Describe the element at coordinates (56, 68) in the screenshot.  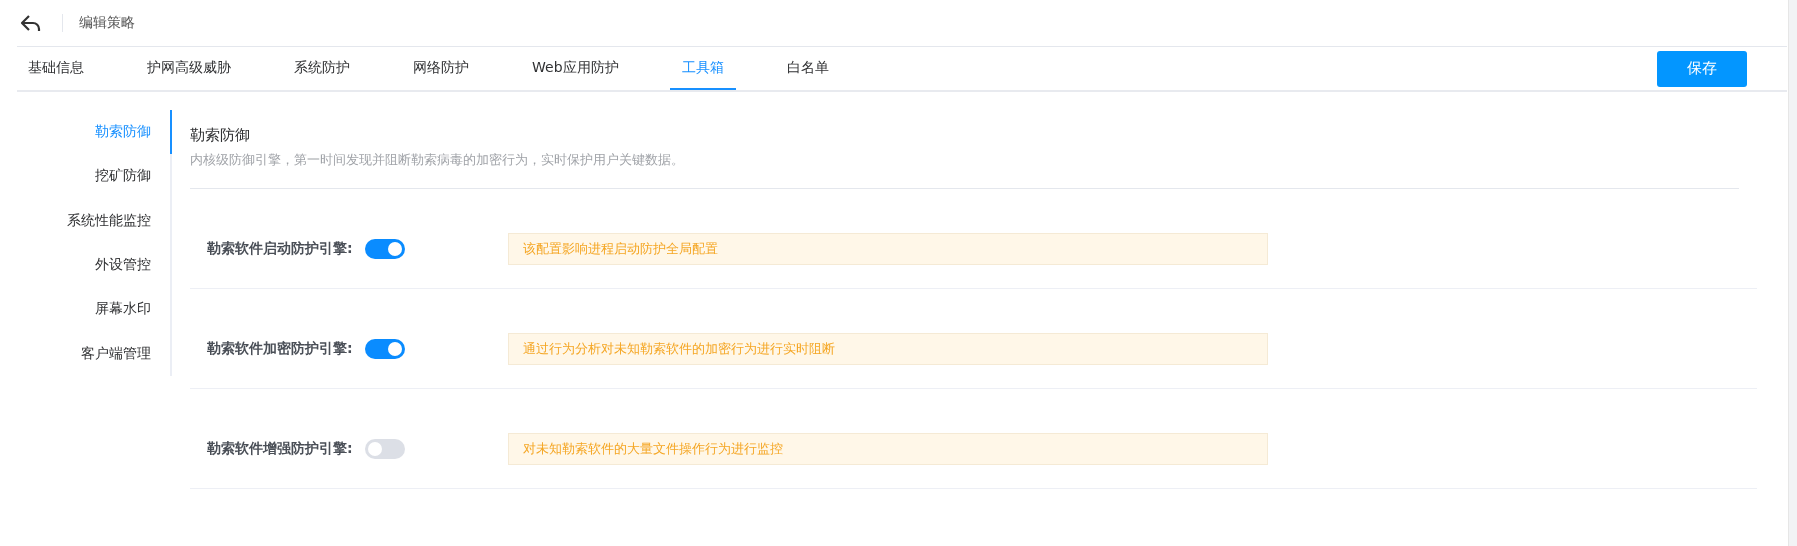
I see `tab: 基础信息` at that location.